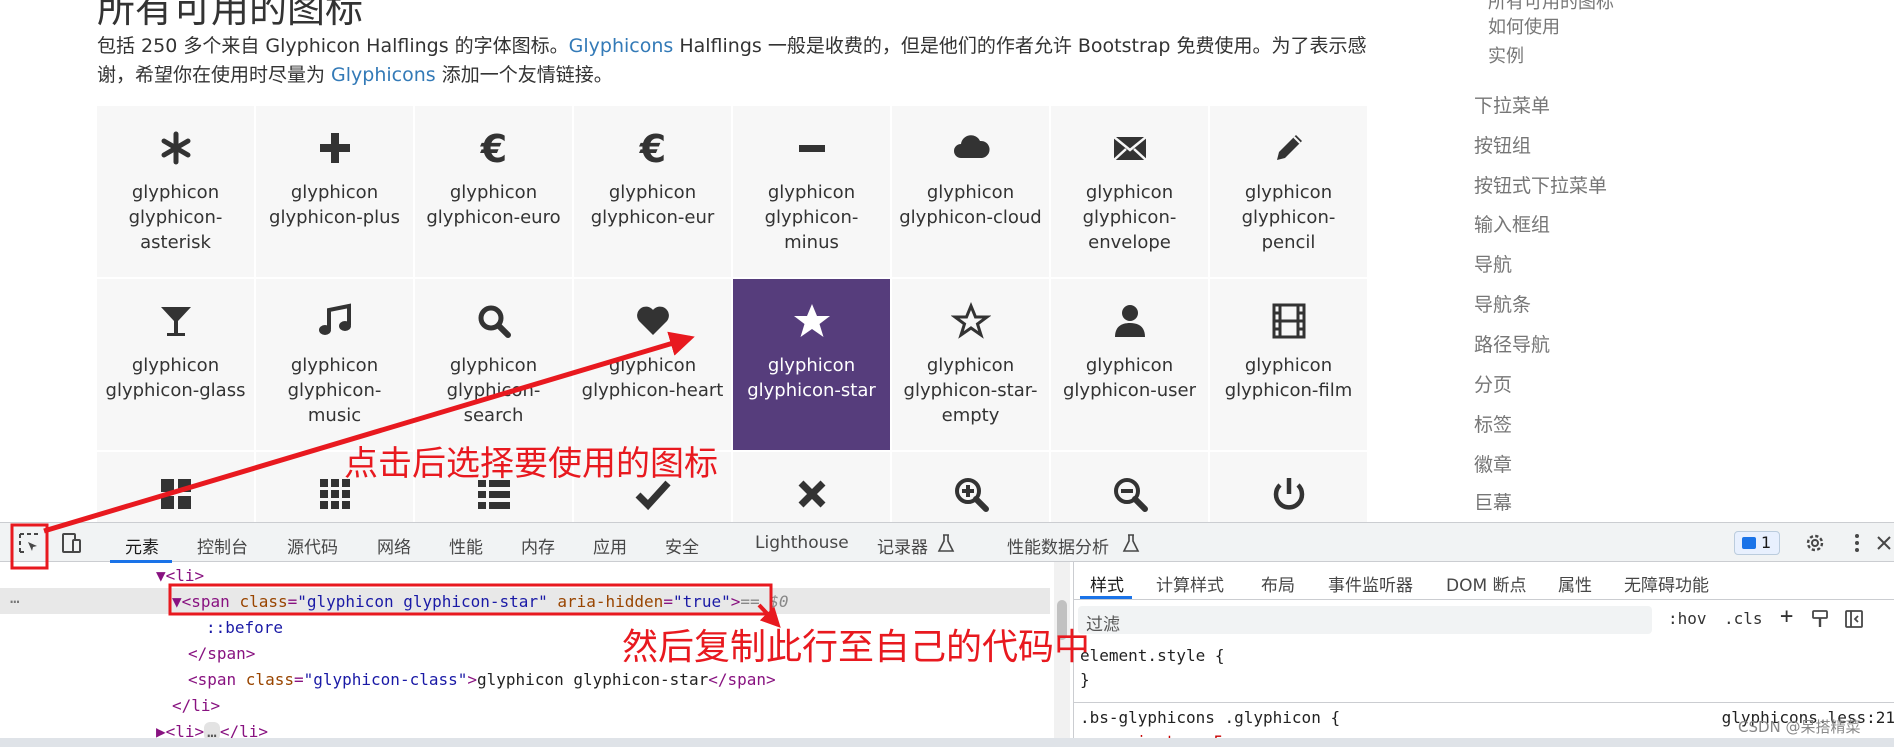  What do you see at coordinates (369, 432) in the screenshot?
I see `arrow-to-icon` at bounding box center [369, 432].